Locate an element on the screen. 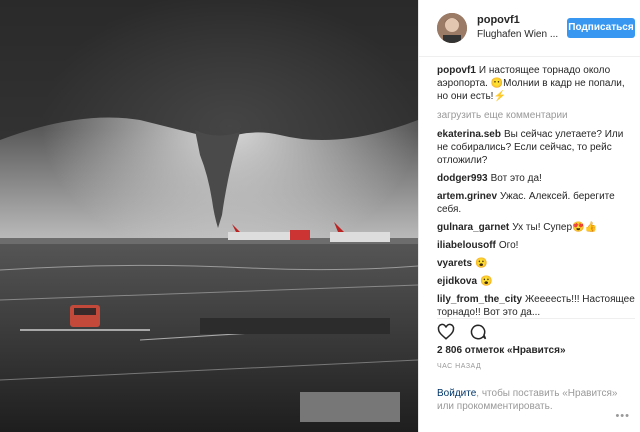 Image resolution: width=640 pixels, height=432 pixels. comment-item: dodger993 Вот это да! is located at coordinates (536, 178).